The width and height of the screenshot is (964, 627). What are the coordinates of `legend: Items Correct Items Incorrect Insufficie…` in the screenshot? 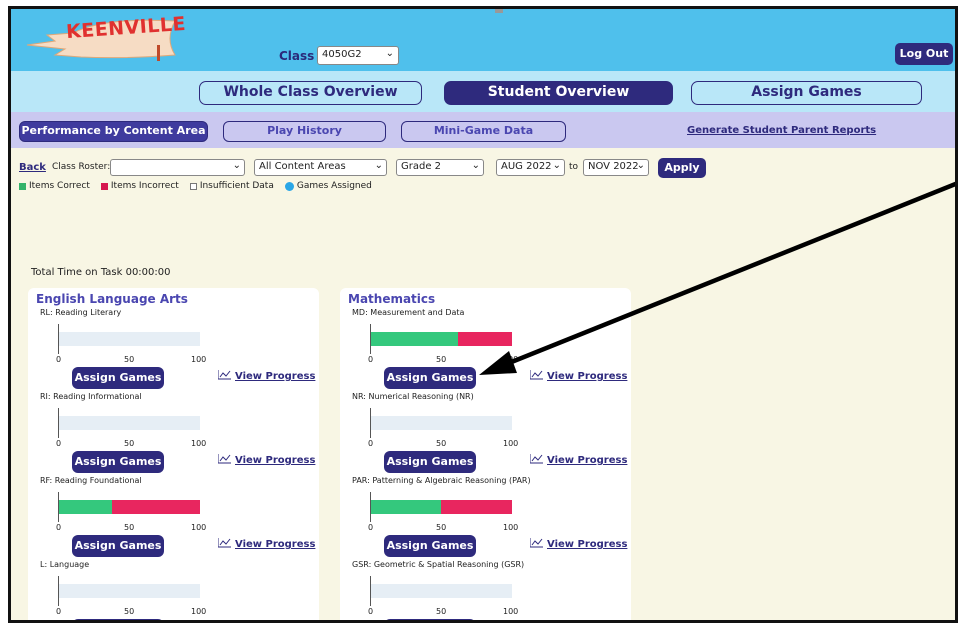 It's located at (198, 186).